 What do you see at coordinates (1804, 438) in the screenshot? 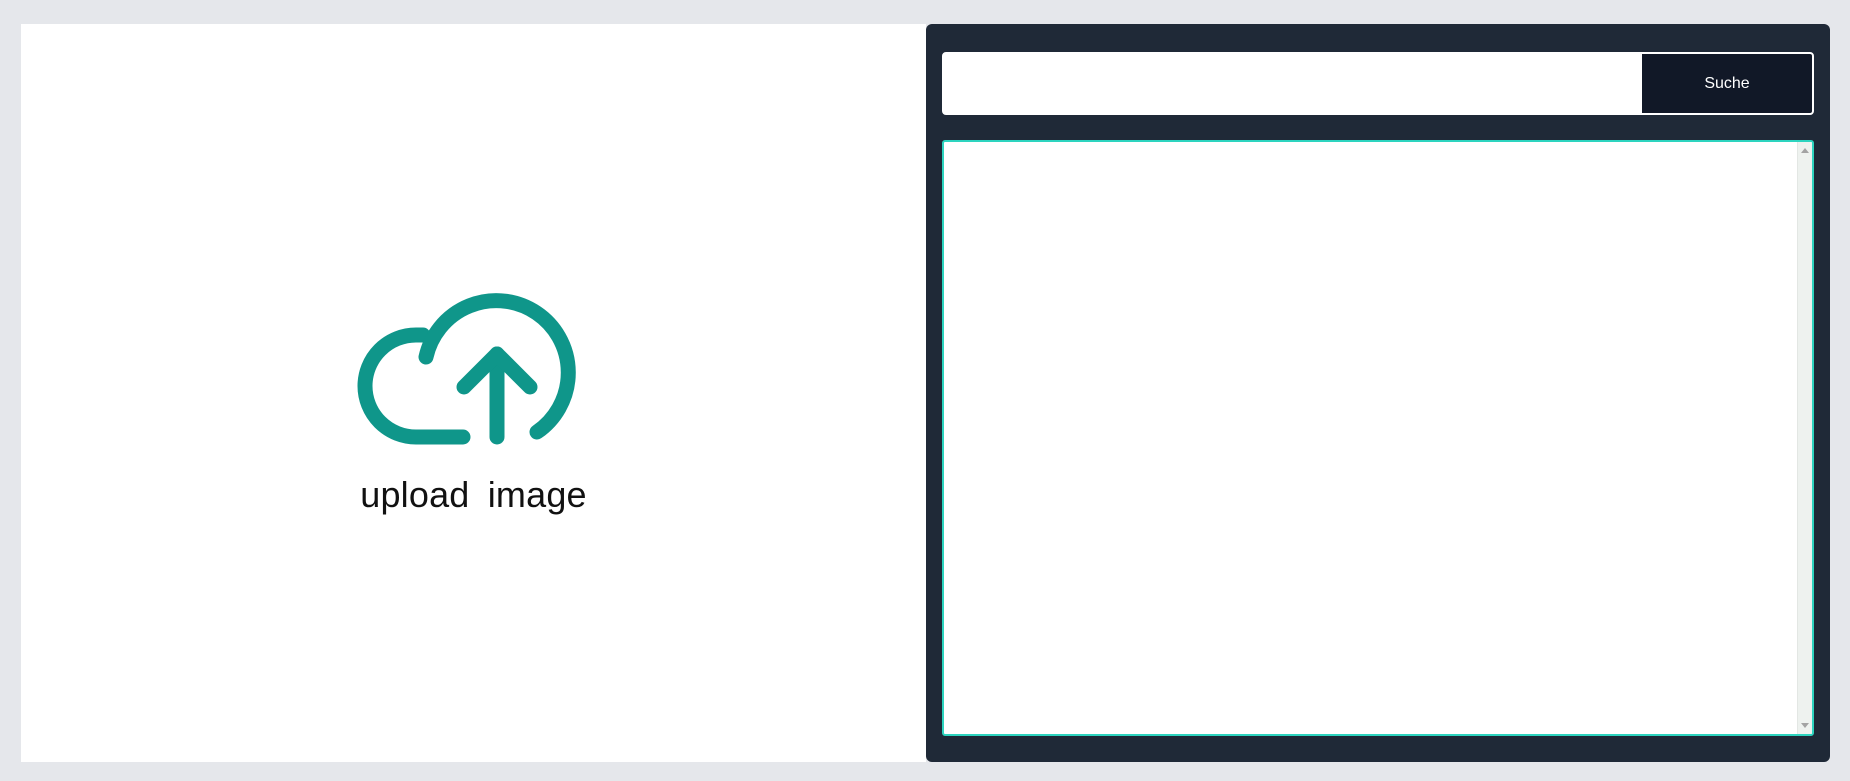
I see `results-scrollbar` at bounding box center [1804, 438].